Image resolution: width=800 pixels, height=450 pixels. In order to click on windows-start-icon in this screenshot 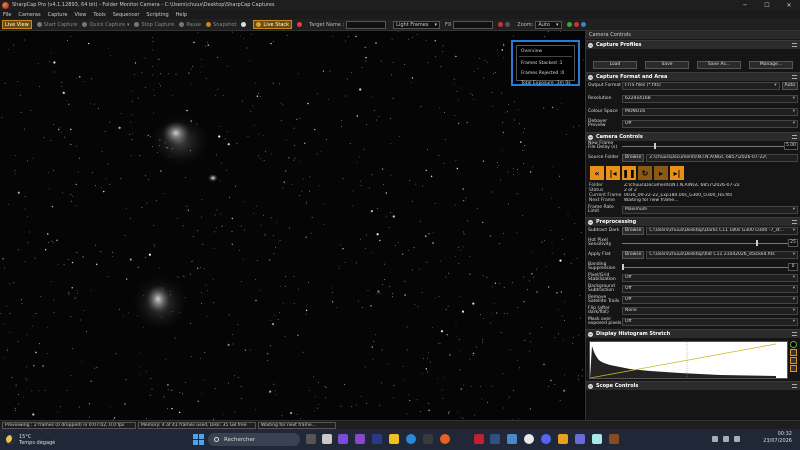, I will do `click(198, 439)`.